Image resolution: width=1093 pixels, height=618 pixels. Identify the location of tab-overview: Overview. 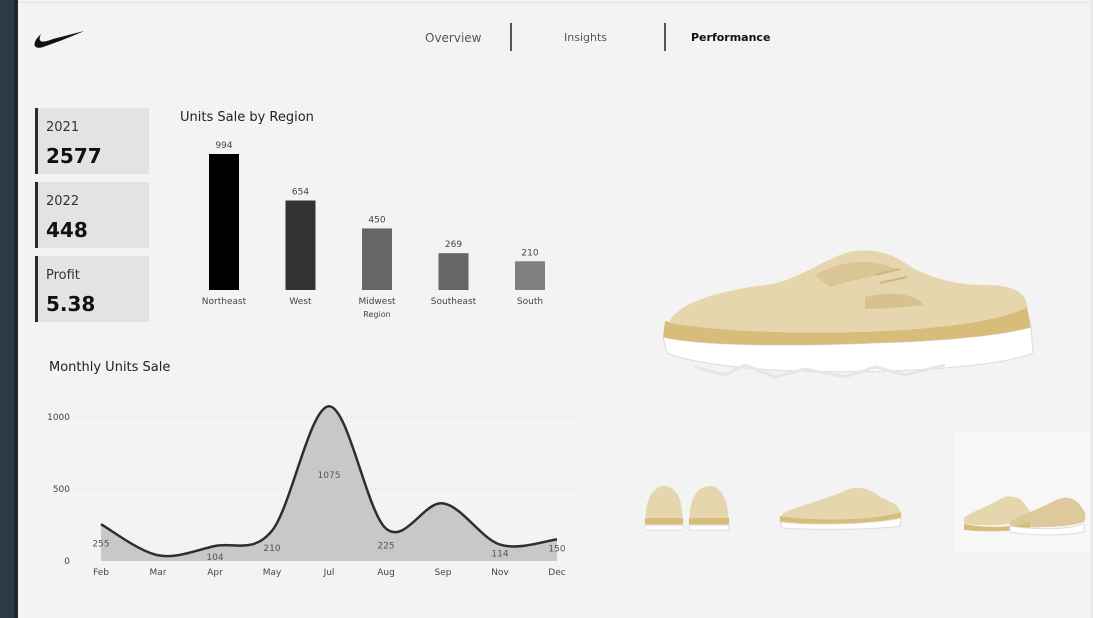
(453, 38).